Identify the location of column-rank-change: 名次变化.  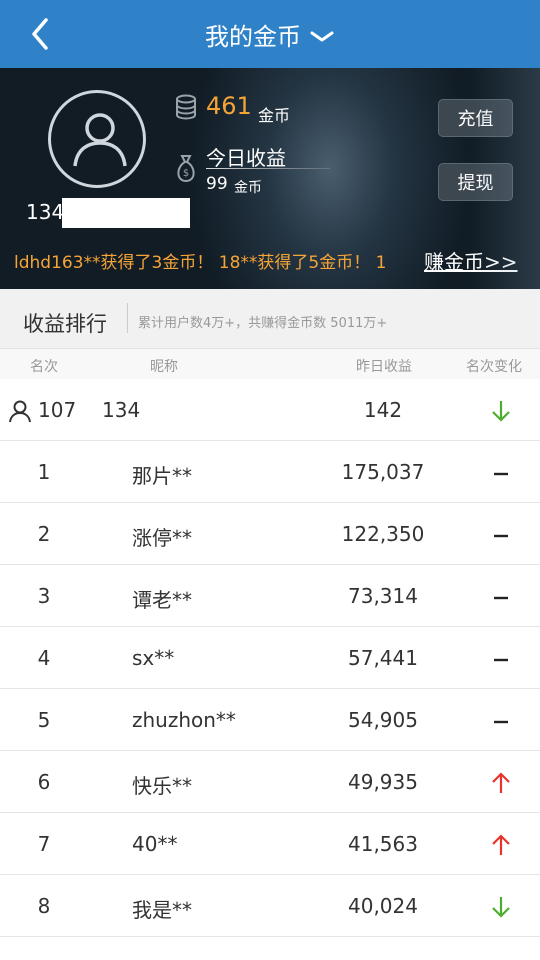
(494, 367).